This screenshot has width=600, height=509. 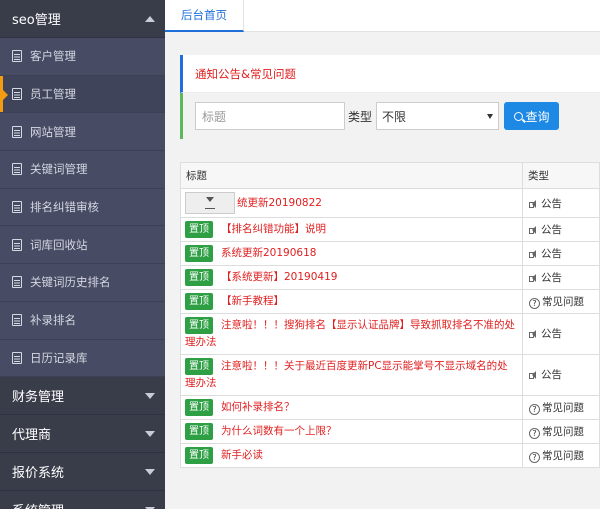 What do you see at coordinates (537, 116) in the screenshot?
I see `search-button-label: 查询` at bounding box center [537, 116].